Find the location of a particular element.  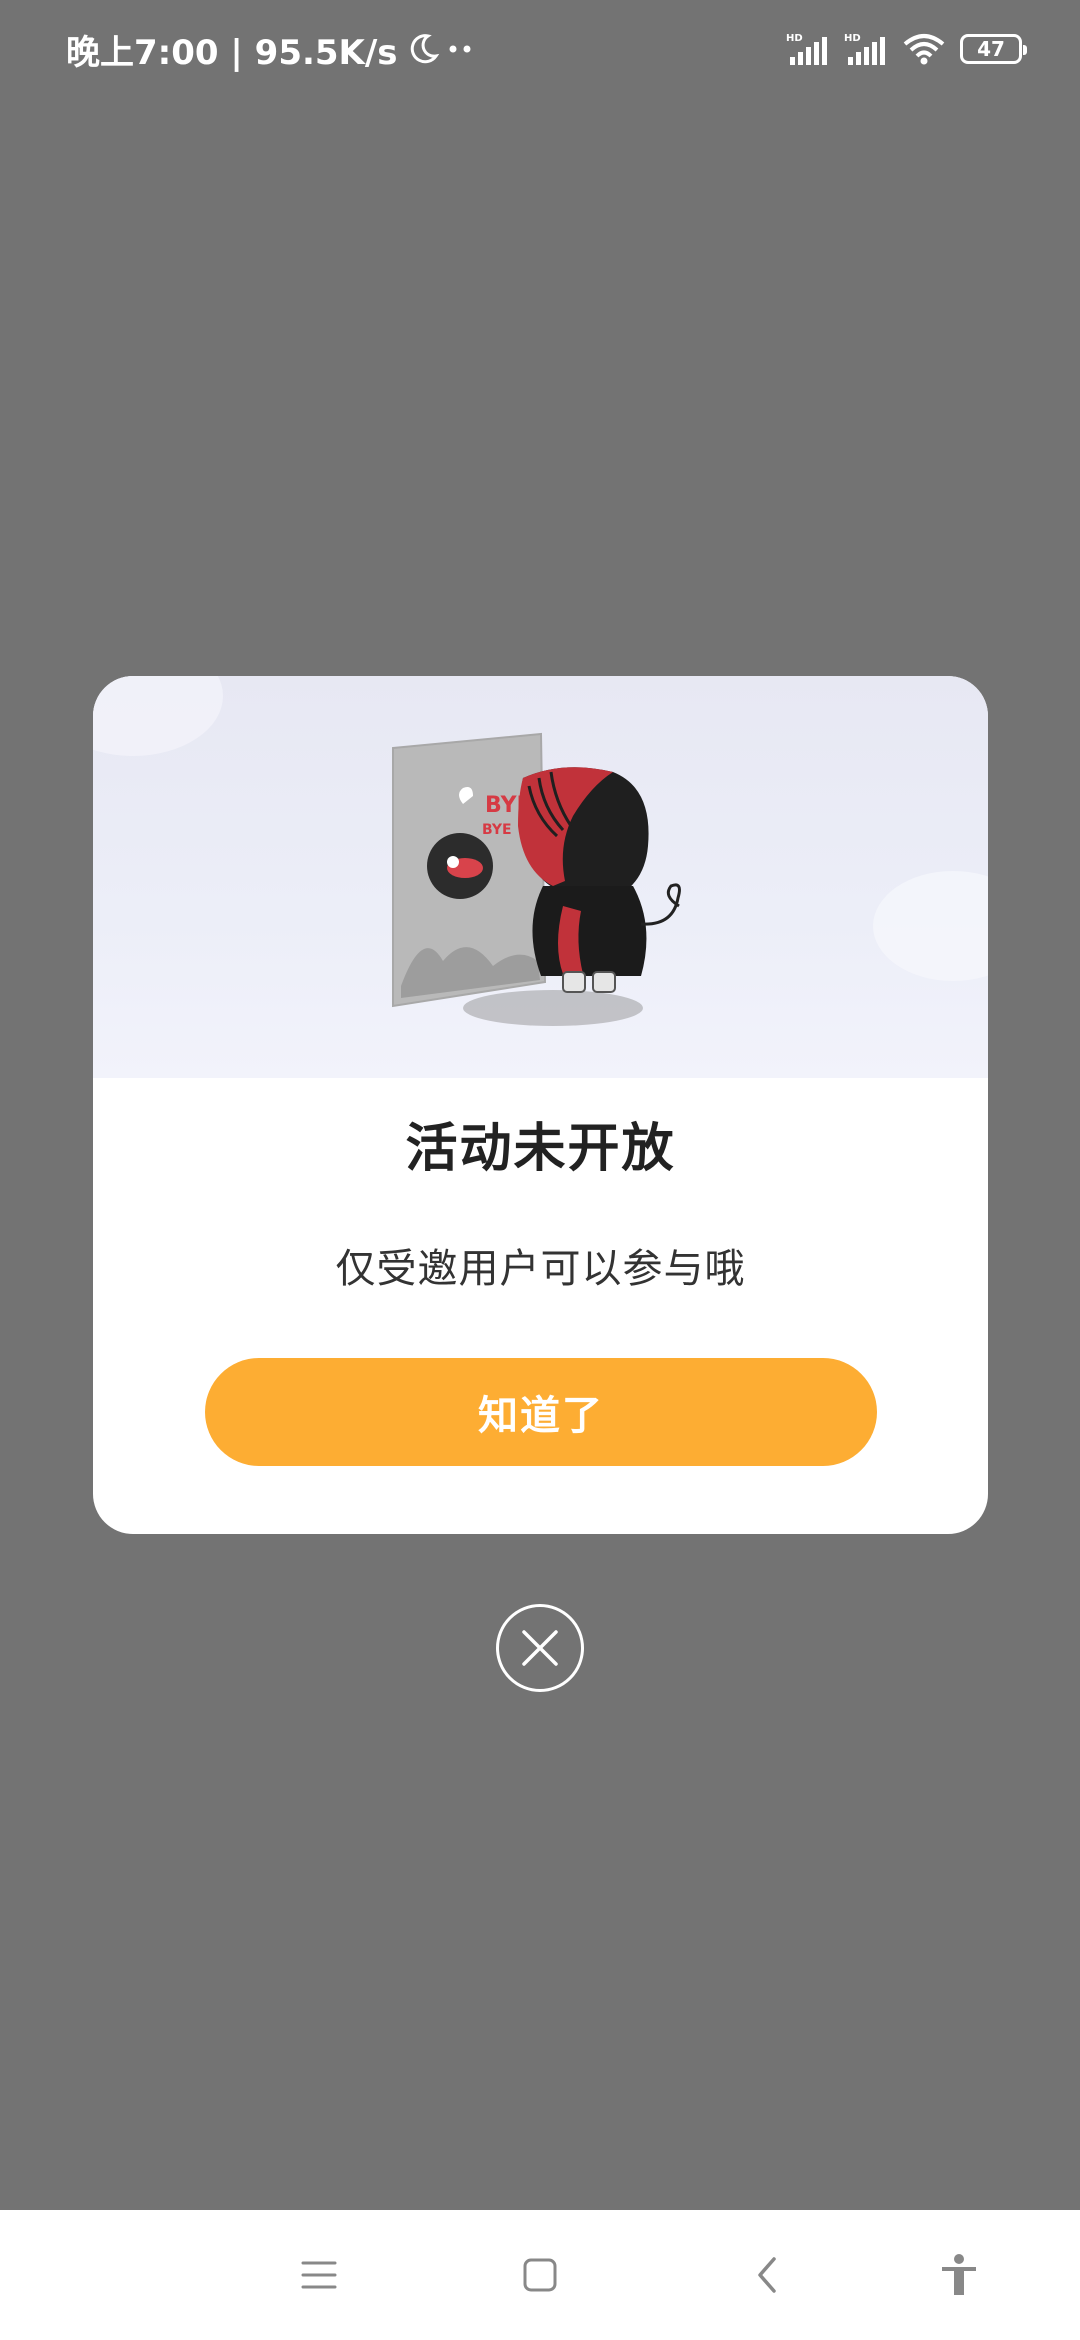

navigation-bar is located at coordinates (540, 2275).